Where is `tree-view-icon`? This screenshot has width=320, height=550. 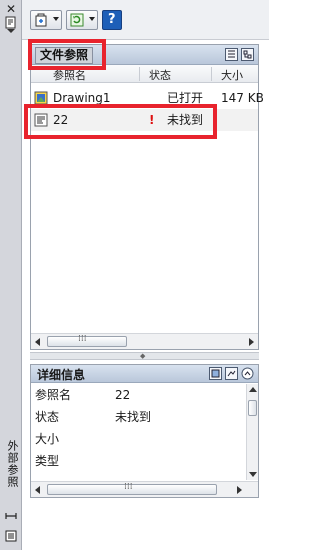
tree-view-icon is located at coordinates (247, 54).